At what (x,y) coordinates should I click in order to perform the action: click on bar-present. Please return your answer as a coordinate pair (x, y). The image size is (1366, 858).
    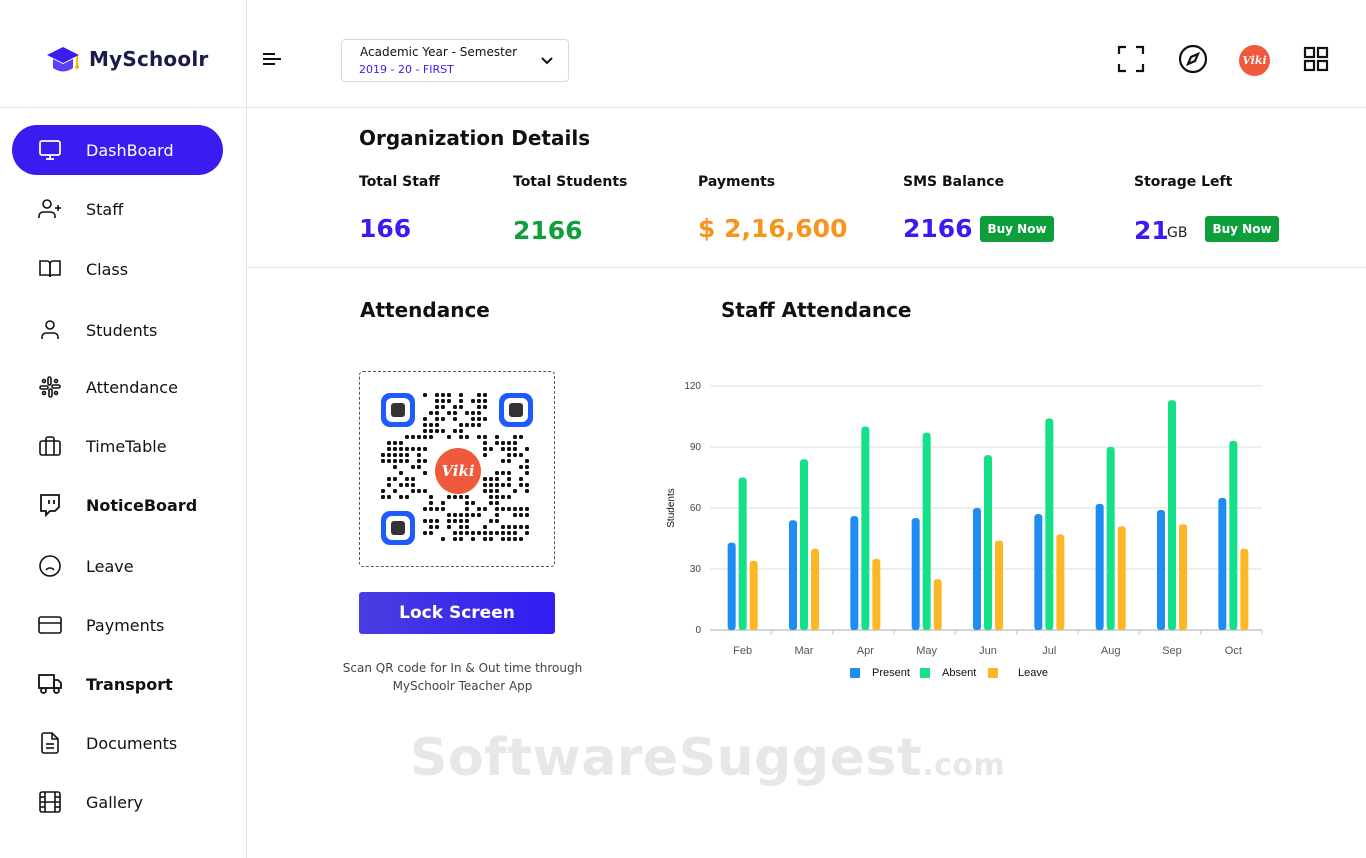
    Looking at the image, I should click on (1099, 566).